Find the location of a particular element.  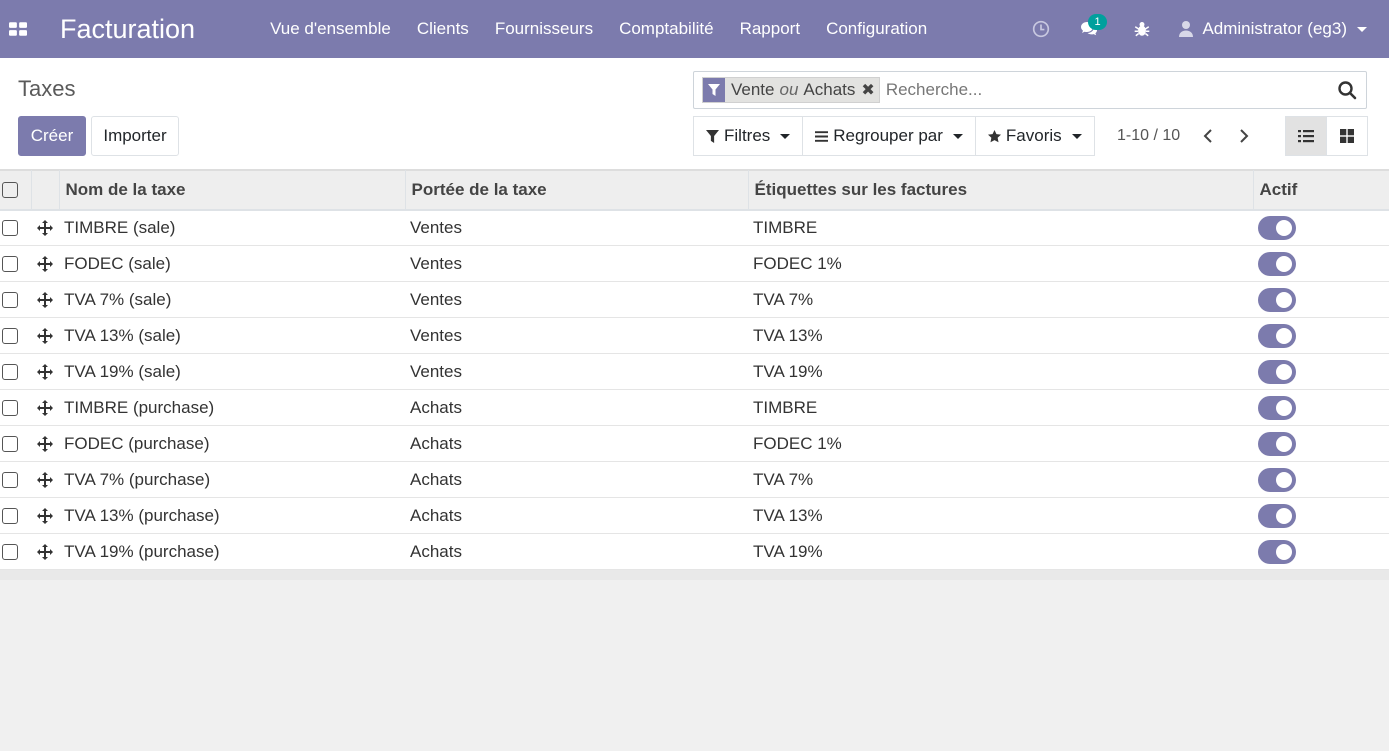

chat-icon: 1 is located at coordinates (1089, 29).